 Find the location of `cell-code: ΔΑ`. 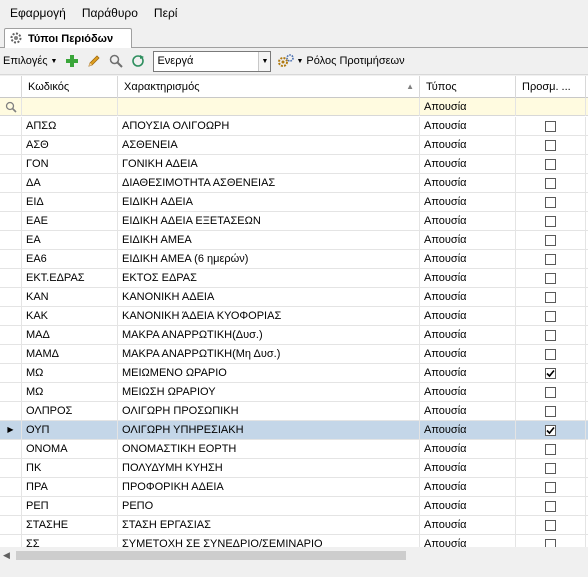

cell-code: ΔΑ is located at coordinates (70, 183).